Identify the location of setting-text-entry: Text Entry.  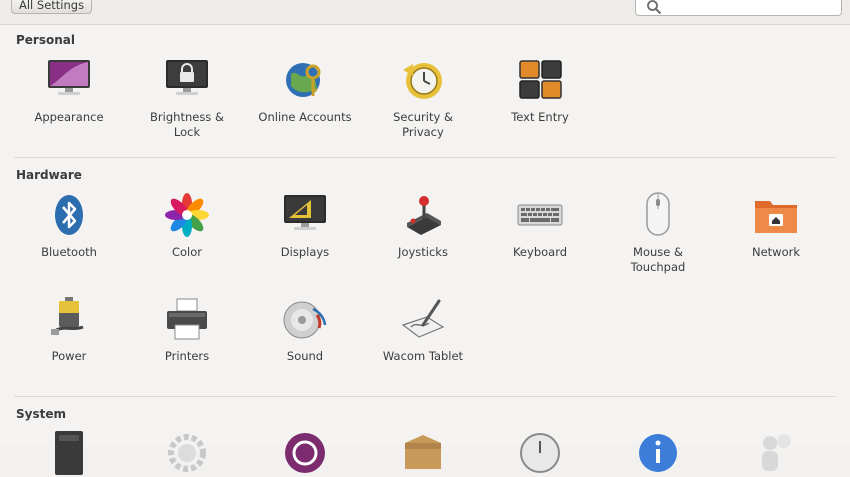
(540, 90).